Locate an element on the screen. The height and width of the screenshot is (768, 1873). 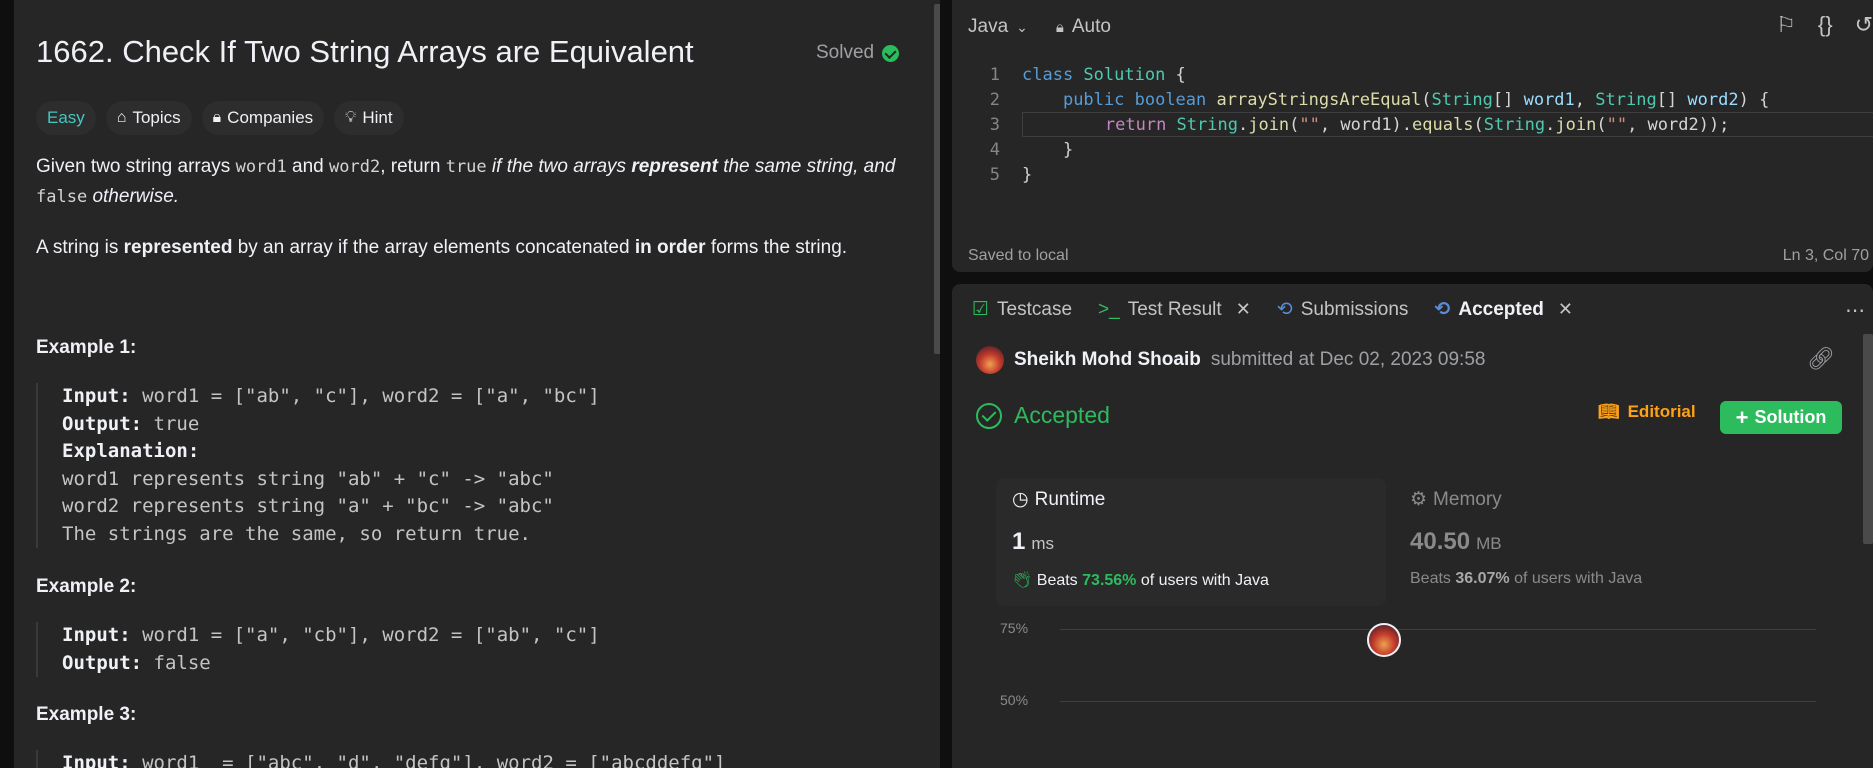
tab-test-result: >_ Test Result ✕ is located at coordinates (1174, 310).